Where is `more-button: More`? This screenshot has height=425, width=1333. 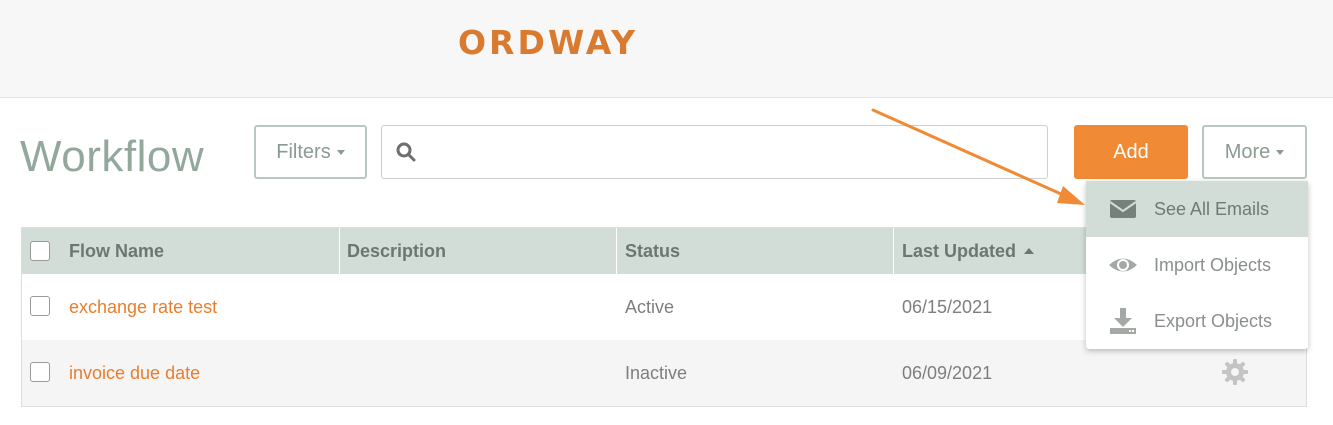
more-button: More is located at coordinates (1254, 152).